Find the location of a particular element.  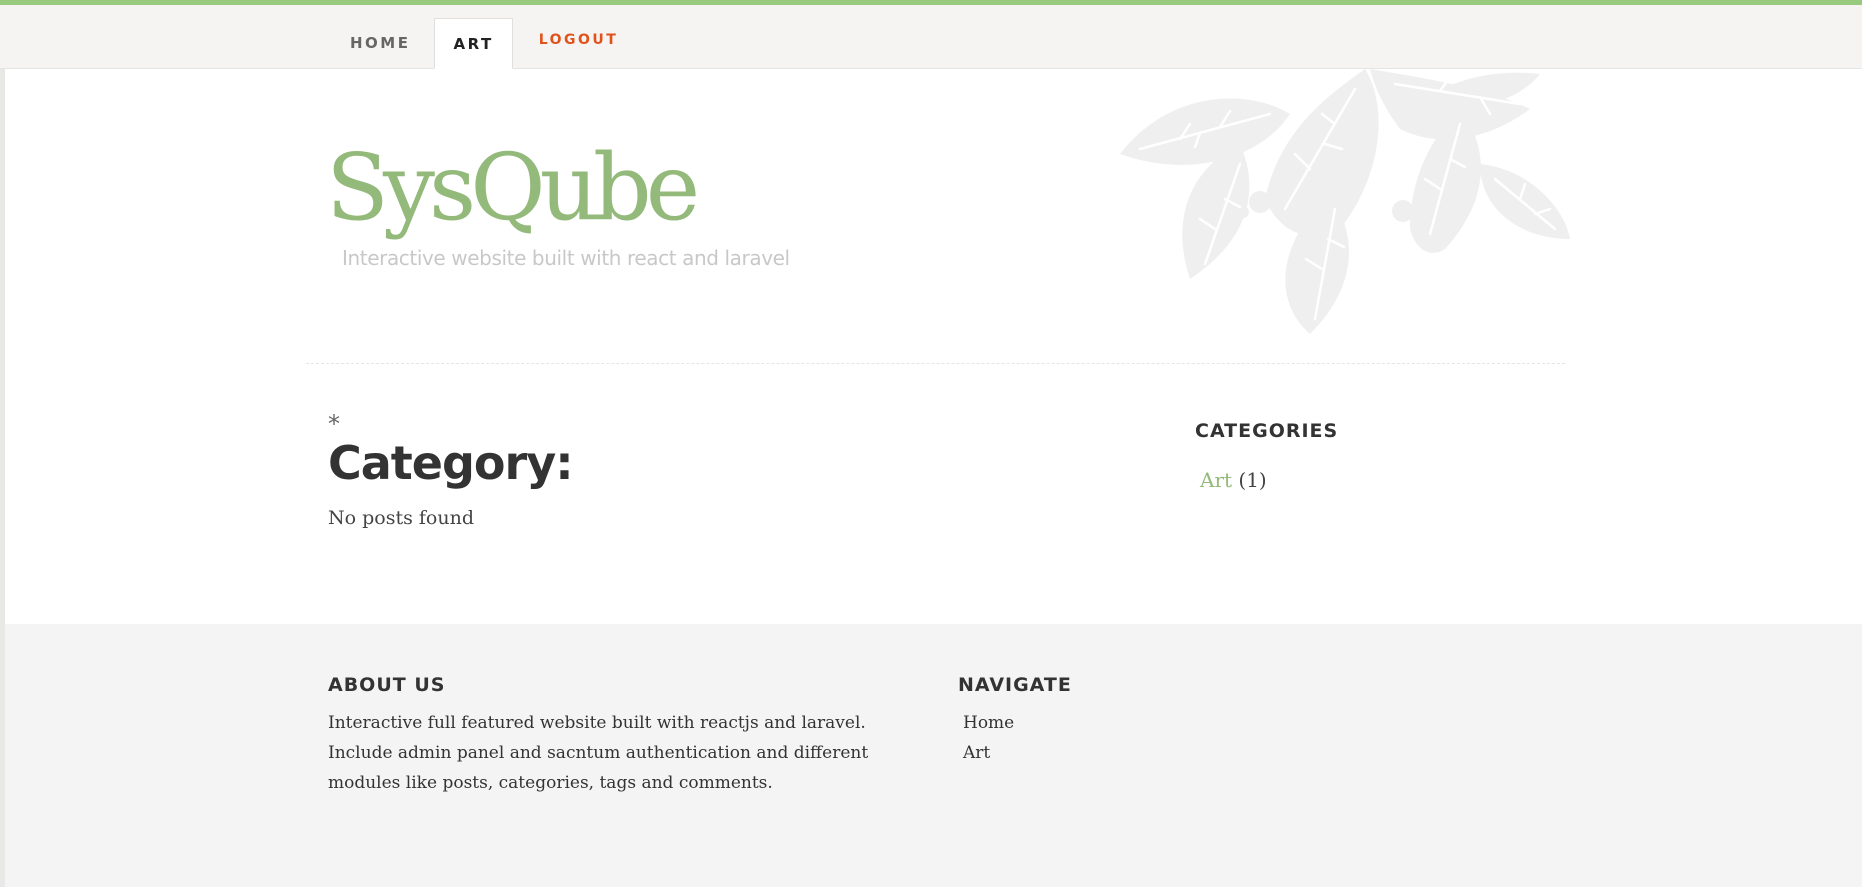

footer-link-home: Home is located at coordinates (1110, 723).